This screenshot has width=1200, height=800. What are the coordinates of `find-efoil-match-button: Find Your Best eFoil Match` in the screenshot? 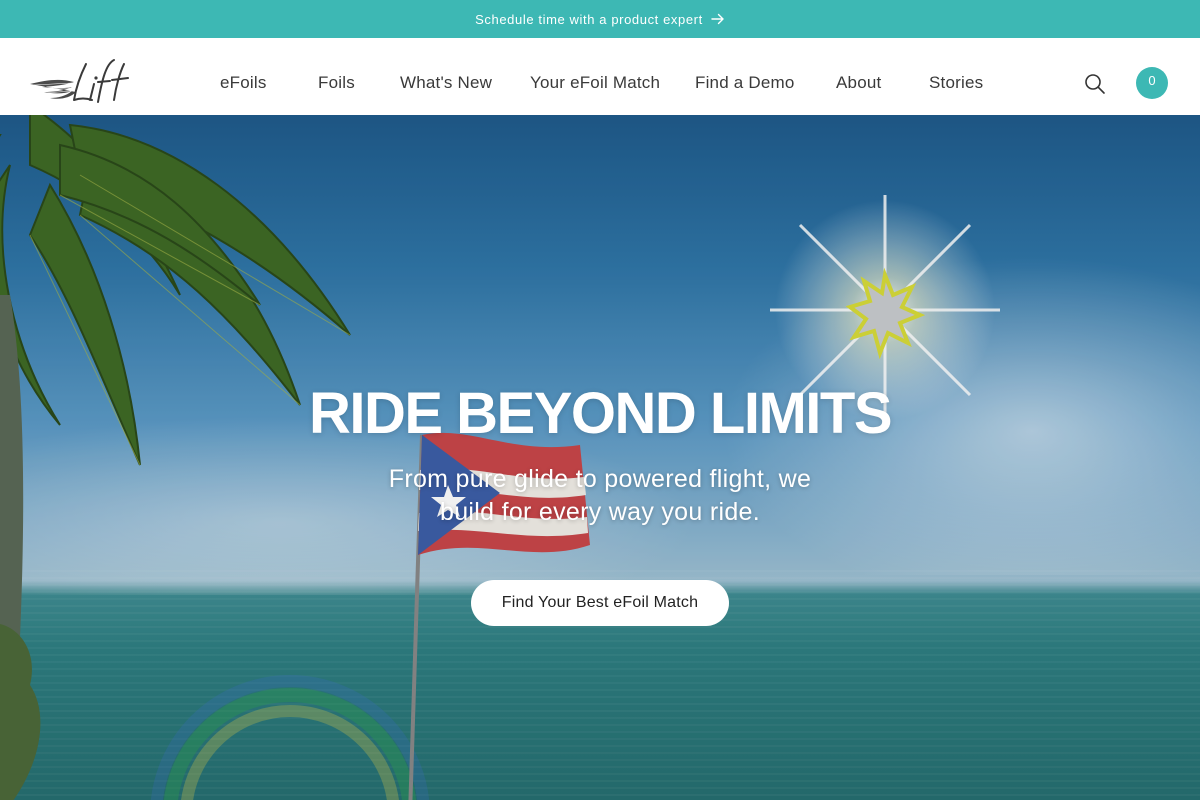 It's located at (600, 603).